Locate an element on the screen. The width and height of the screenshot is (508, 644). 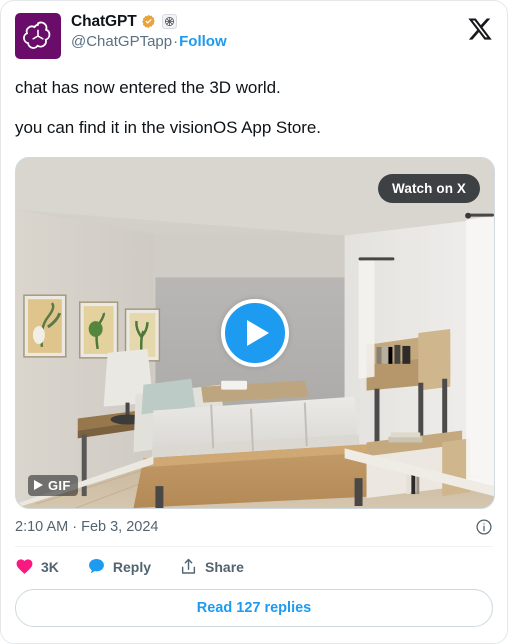
heart-icon is located at coordinates (24, 566).